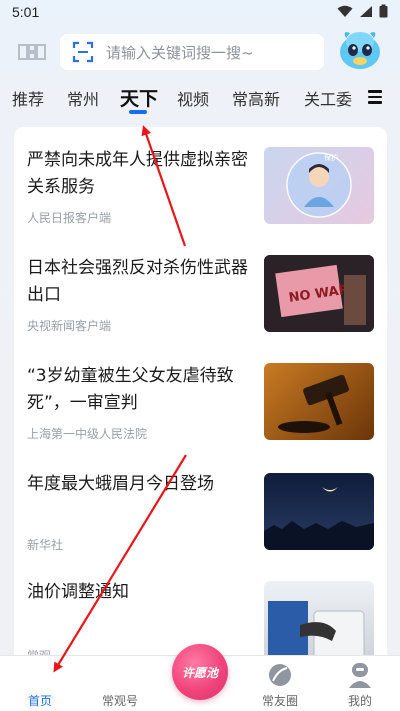 The image size is (400, 711). What do you see at coordinates (141, 282) in the screenshot?
I see `news-title: 日本社会强烈反对杀伤性武器出口` at bounding box center [141, 282].